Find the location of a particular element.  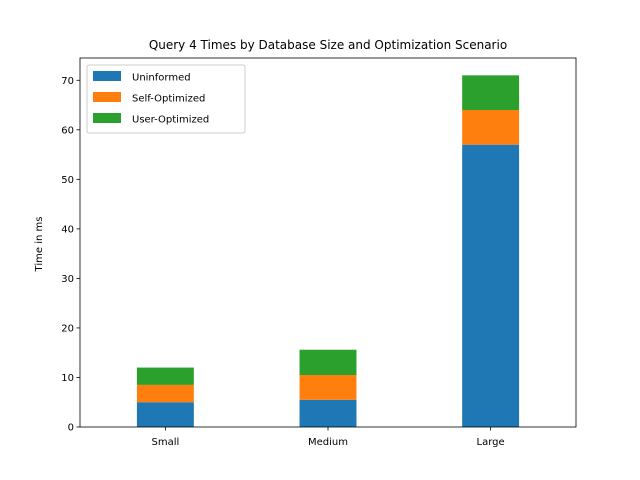

bar-large-self-optimized is located at coordinates (491, 127).